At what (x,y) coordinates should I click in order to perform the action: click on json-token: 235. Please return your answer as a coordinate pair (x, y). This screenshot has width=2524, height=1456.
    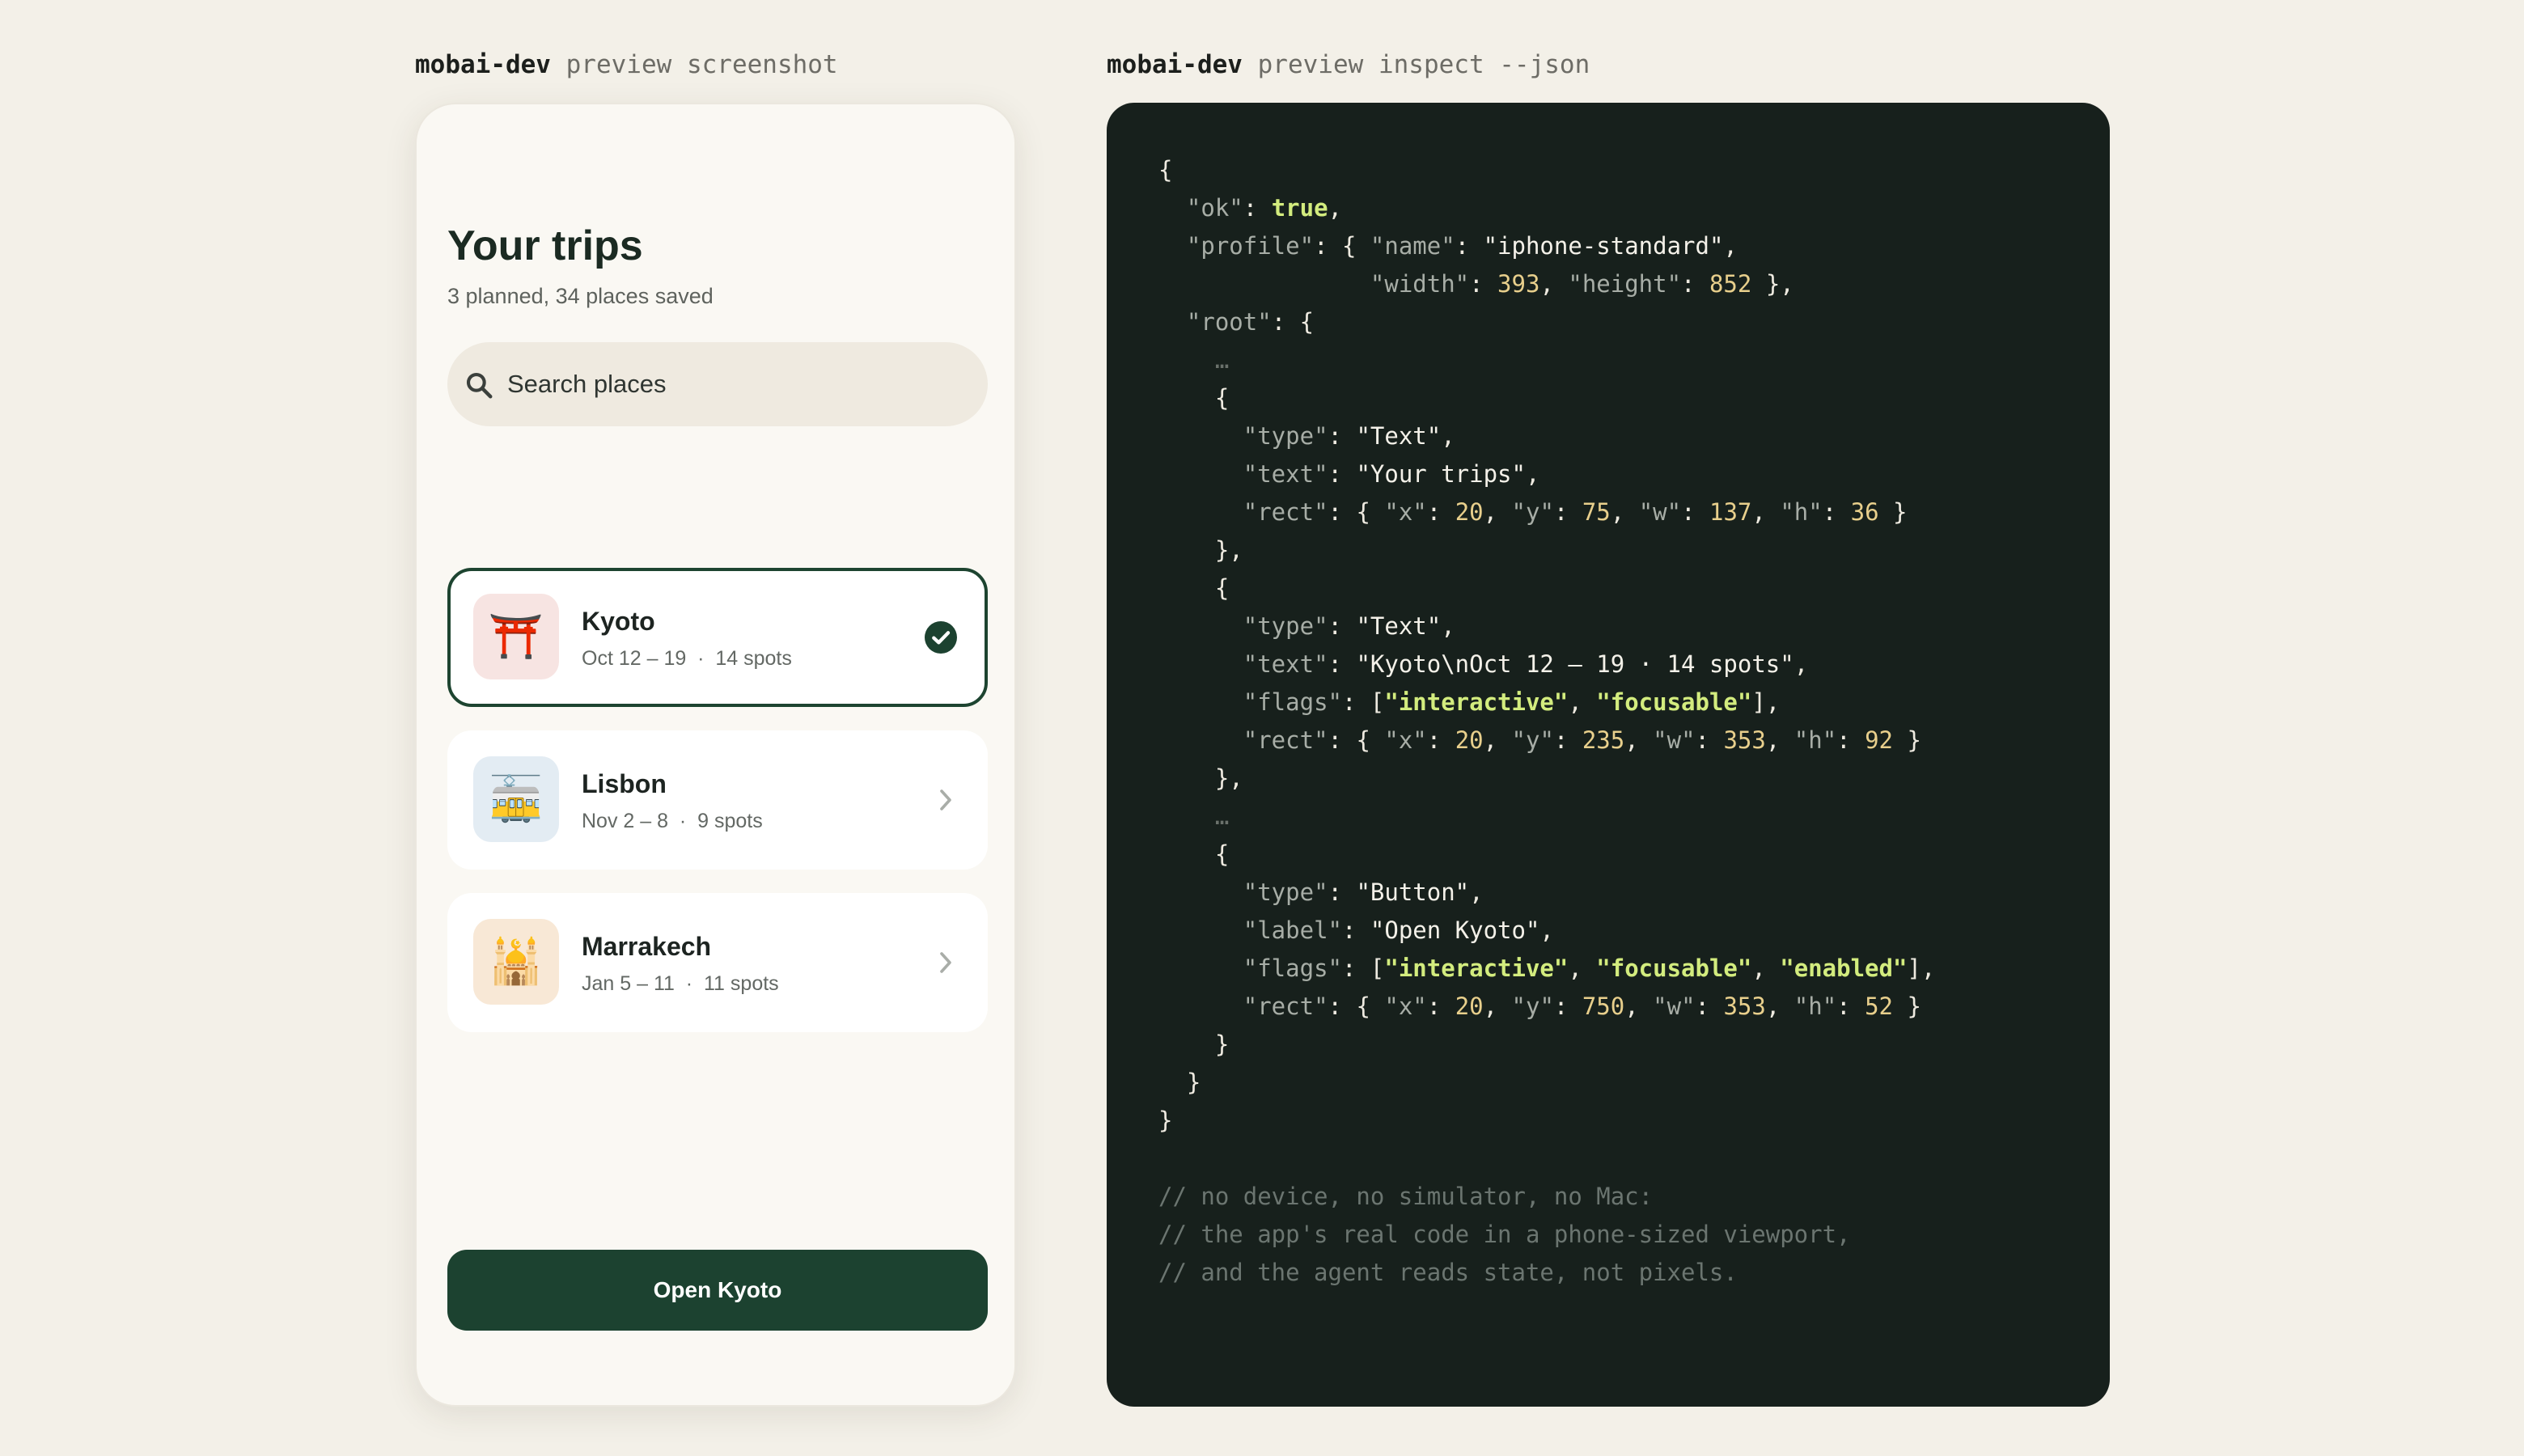
    Looking at the image, I should click on (1603, 740).